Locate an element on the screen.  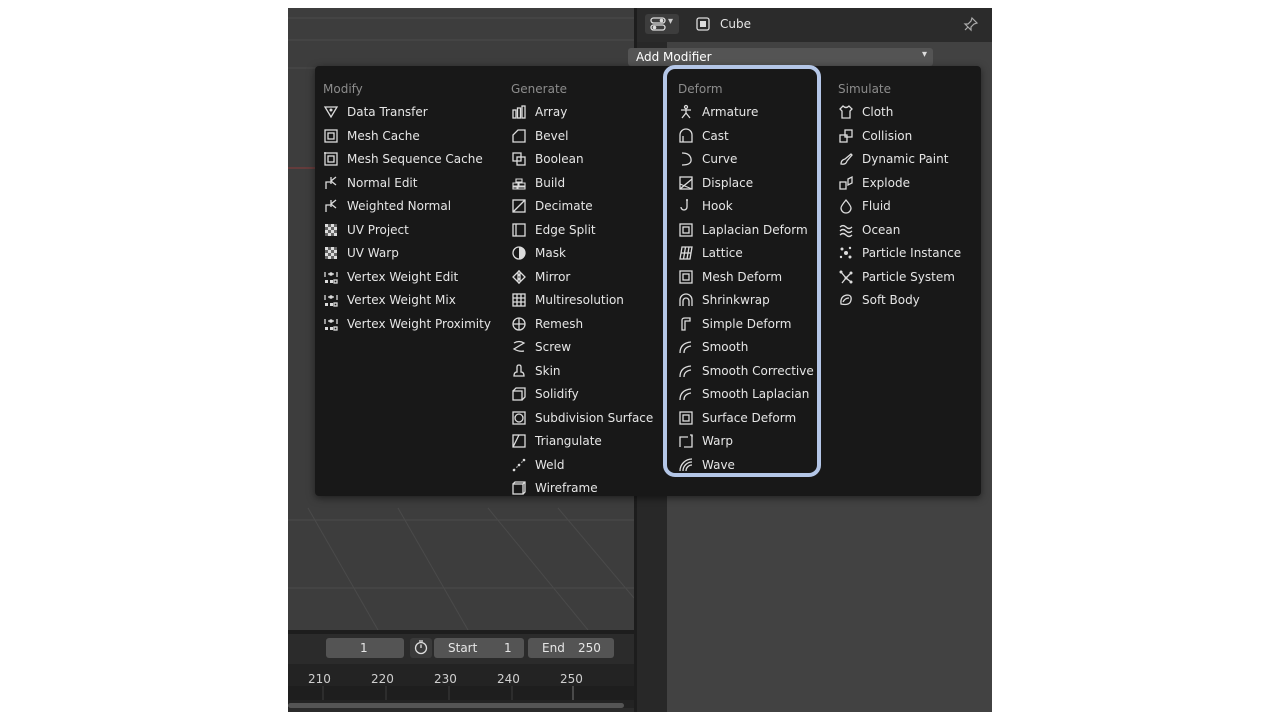
boolean-icon is located at coordinates (519, 159).